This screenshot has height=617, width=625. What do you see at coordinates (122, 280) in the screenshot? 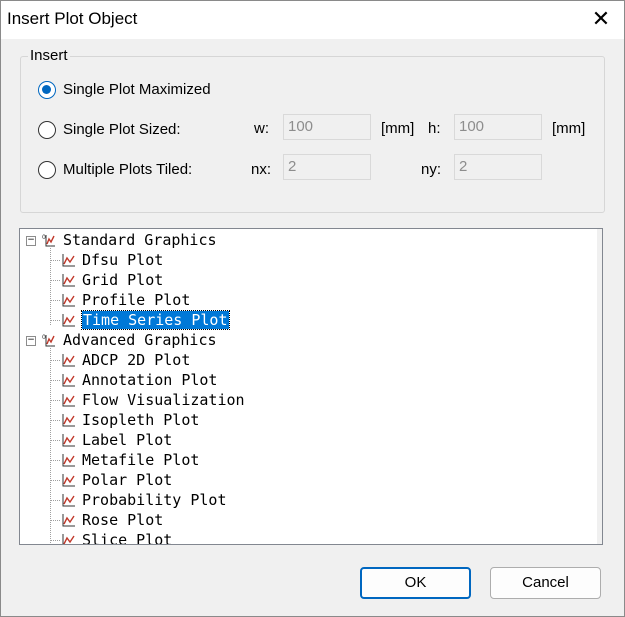
I see `tree-item: Grid Plot` at bounding box center [122, 280].